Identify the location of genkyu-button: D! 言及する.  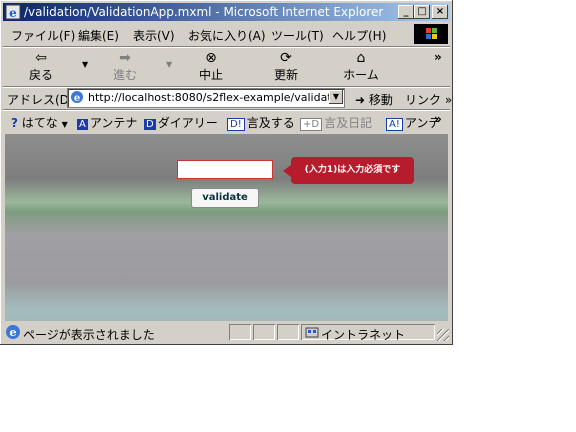
(261, 122).